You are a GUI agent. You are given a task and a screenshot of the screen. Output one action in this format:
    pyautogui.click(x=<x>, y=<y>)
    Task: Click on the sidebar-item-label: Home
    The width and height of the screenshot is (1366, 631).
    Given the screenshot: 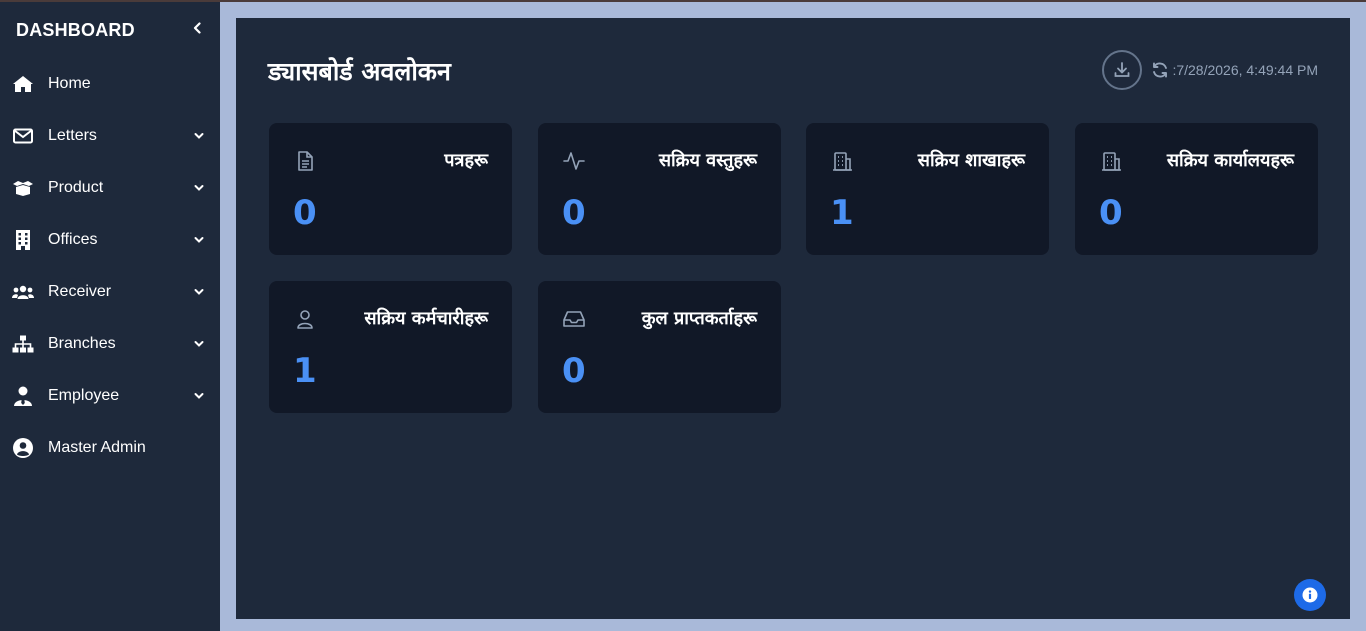 What is the action you would take?
    pyautogui.click(x=69, y=83)
    